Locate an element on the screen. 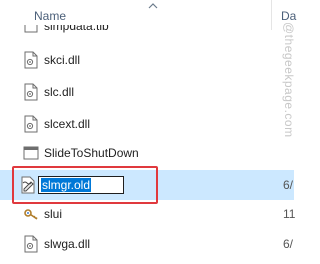 This screenshot has height=264, width=320. file-name: slc.dll is located at coordinates (59, 92).